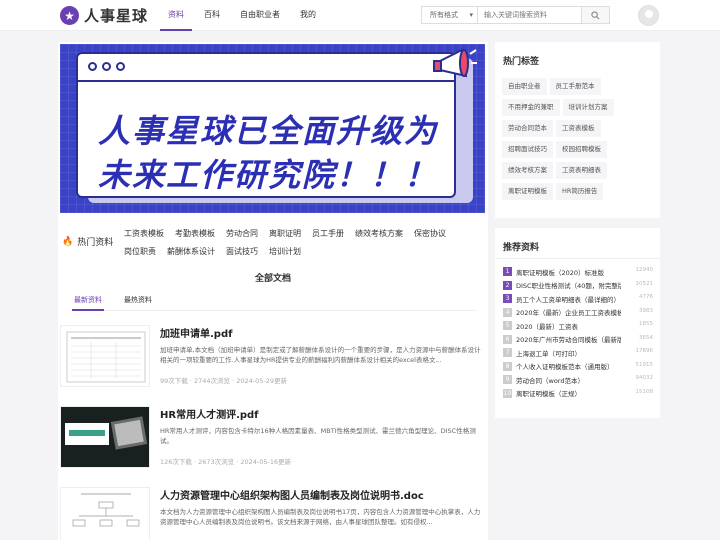  I want to click on tag-link: 培训计划方案, so click(588, 107).